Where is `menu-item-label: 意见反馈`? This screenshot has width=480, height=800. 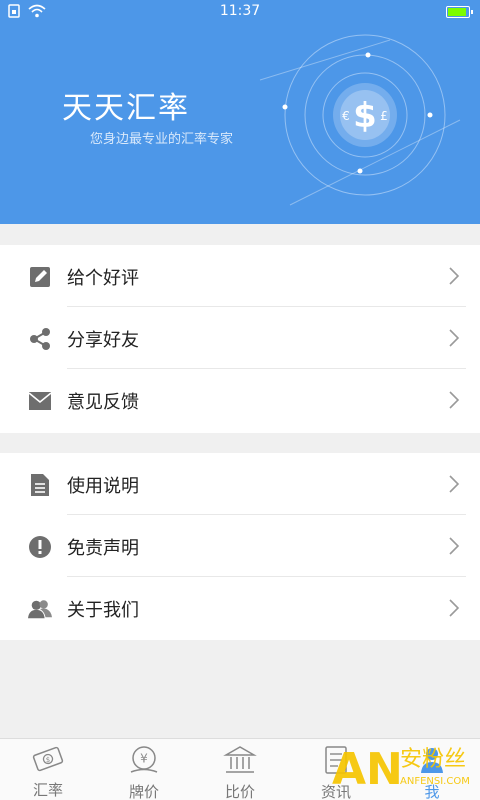
menu-item-label: 意见反馈 is located at coordinates (103, 402).